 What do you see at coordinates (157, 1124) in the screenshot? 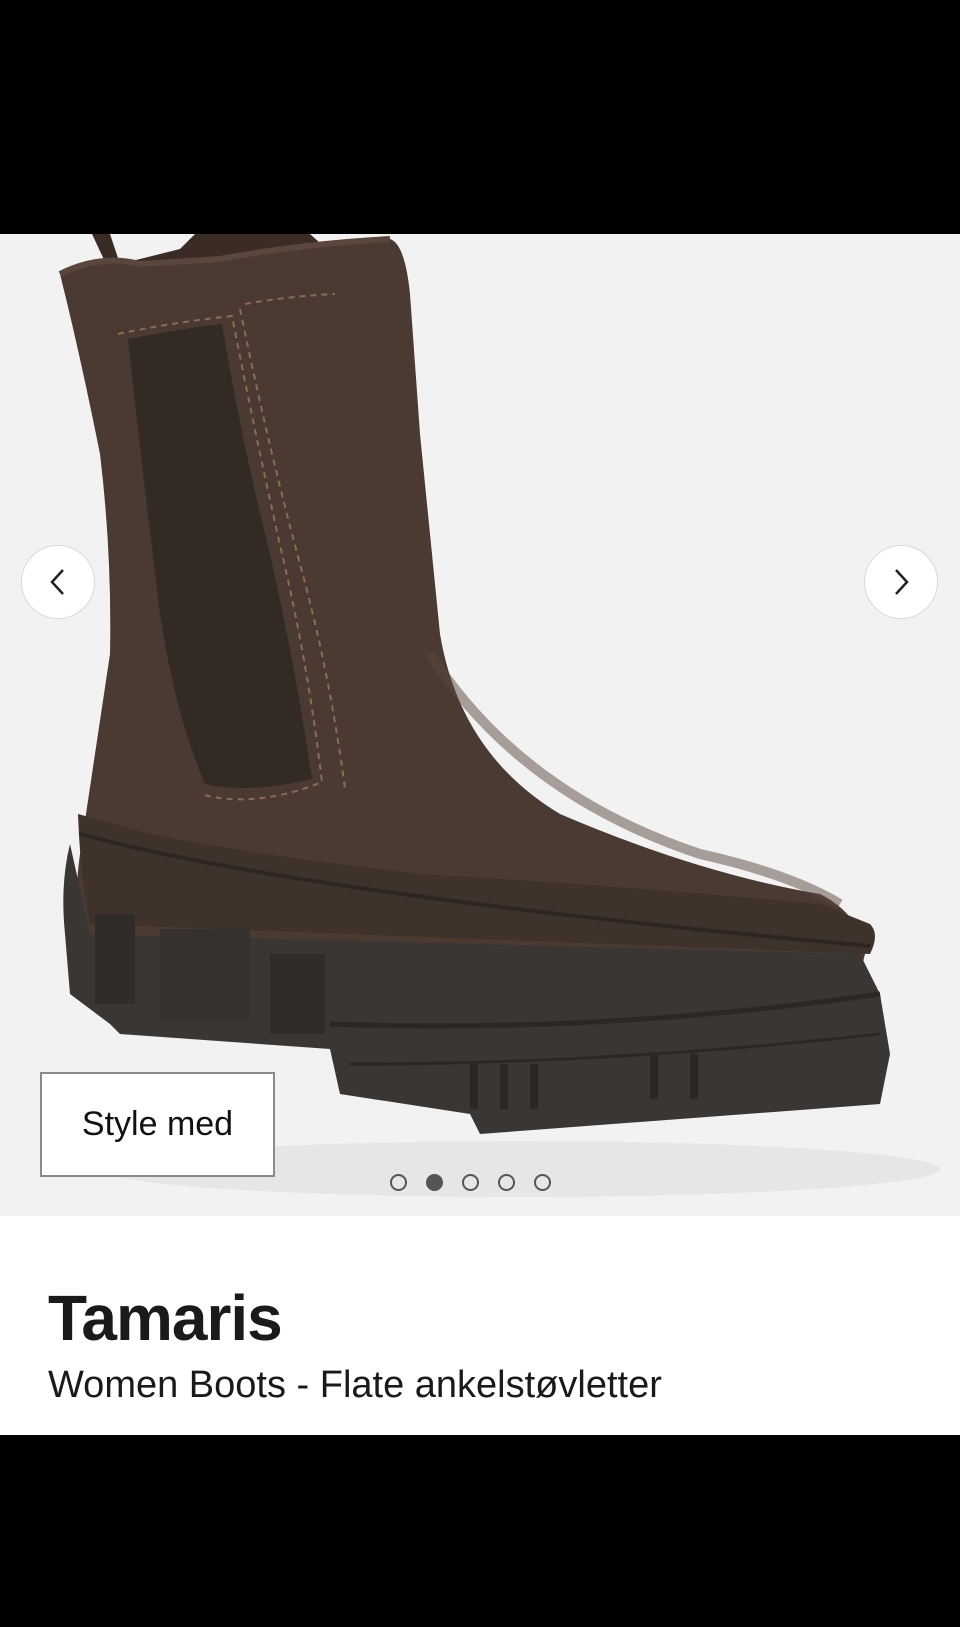
I see `style-with-button: Style med` at bounding box center [157, 1124].